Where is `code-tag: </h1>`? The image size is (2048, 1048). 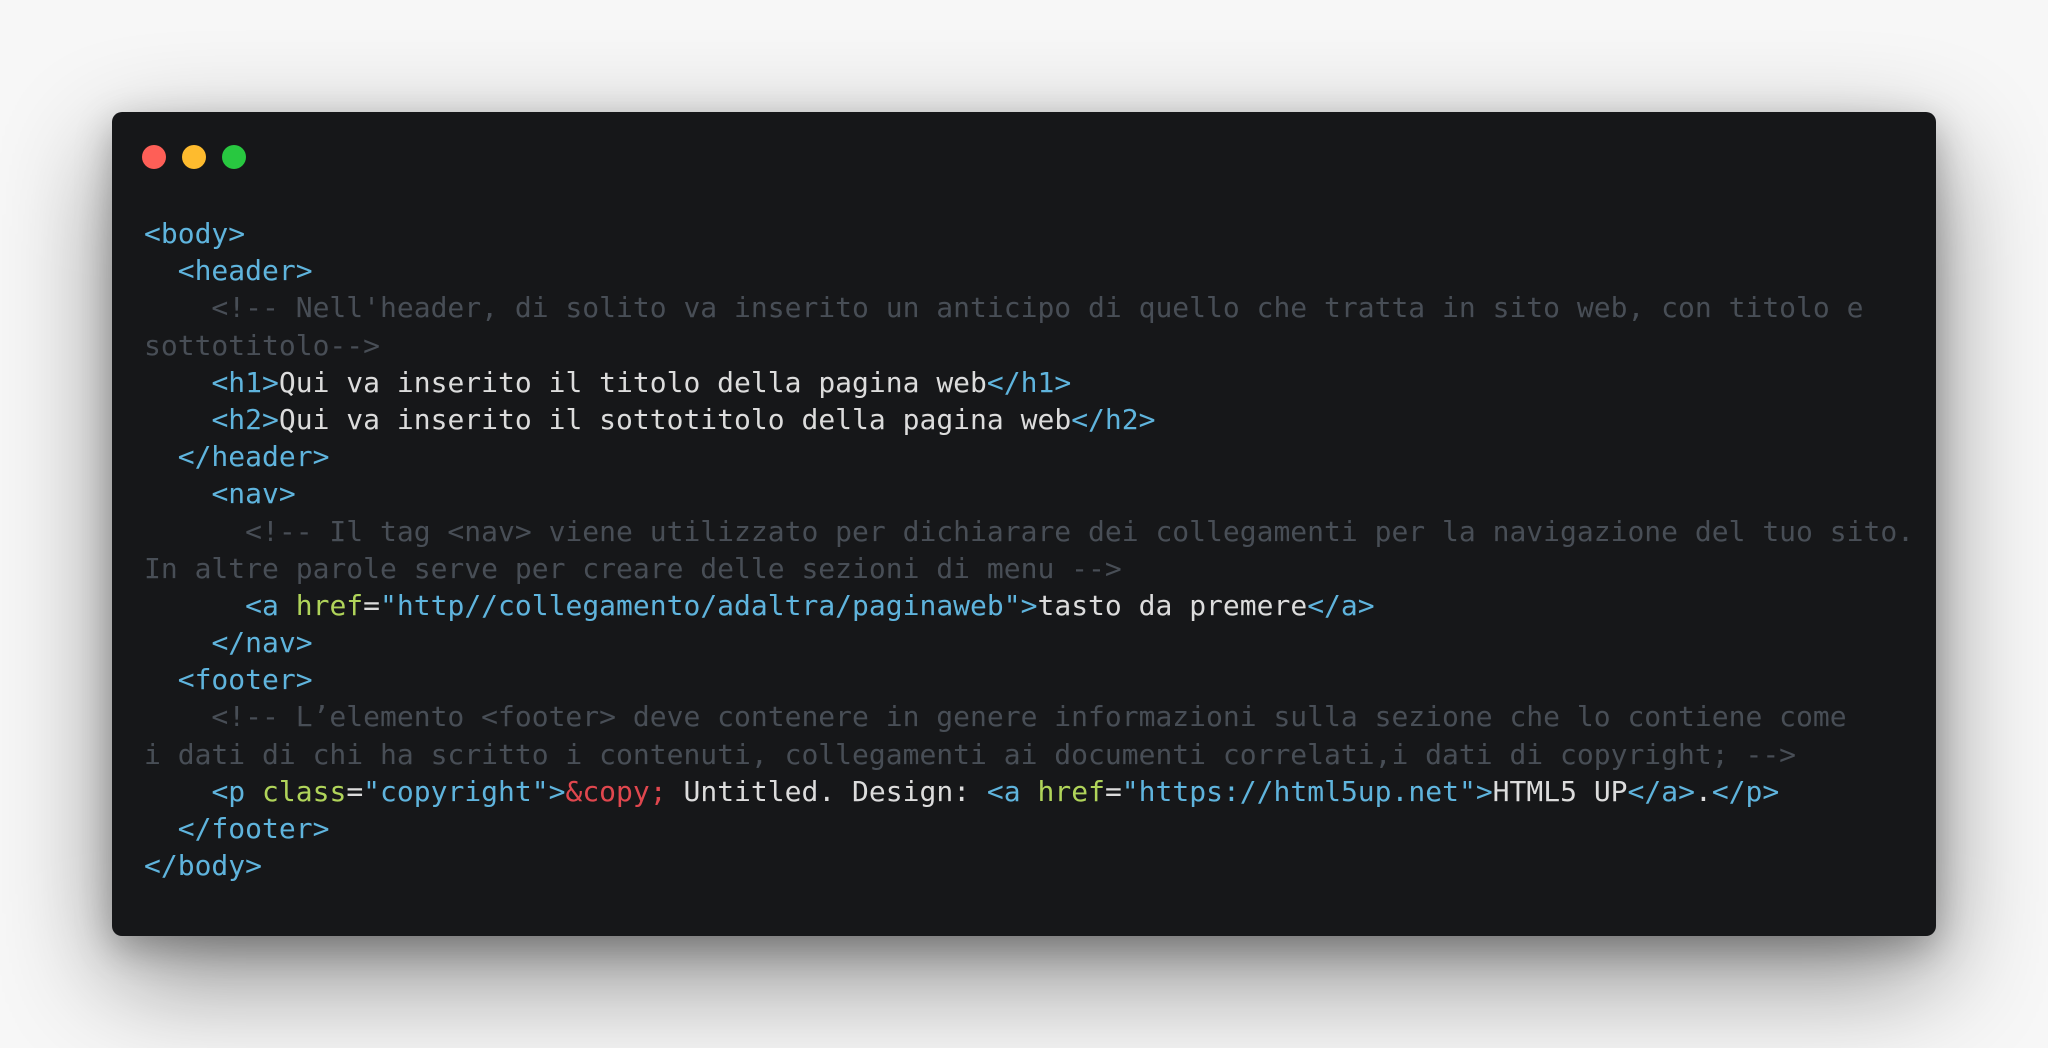 code-tag: </h1> is located at coordinates (1029, 382).